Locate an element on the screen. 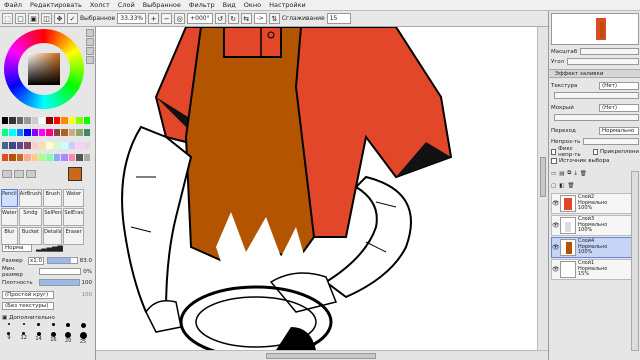 This screenshot has width=640, height=360. brush-shape-select: (Простой круг) is located at coordinates (28, 294).